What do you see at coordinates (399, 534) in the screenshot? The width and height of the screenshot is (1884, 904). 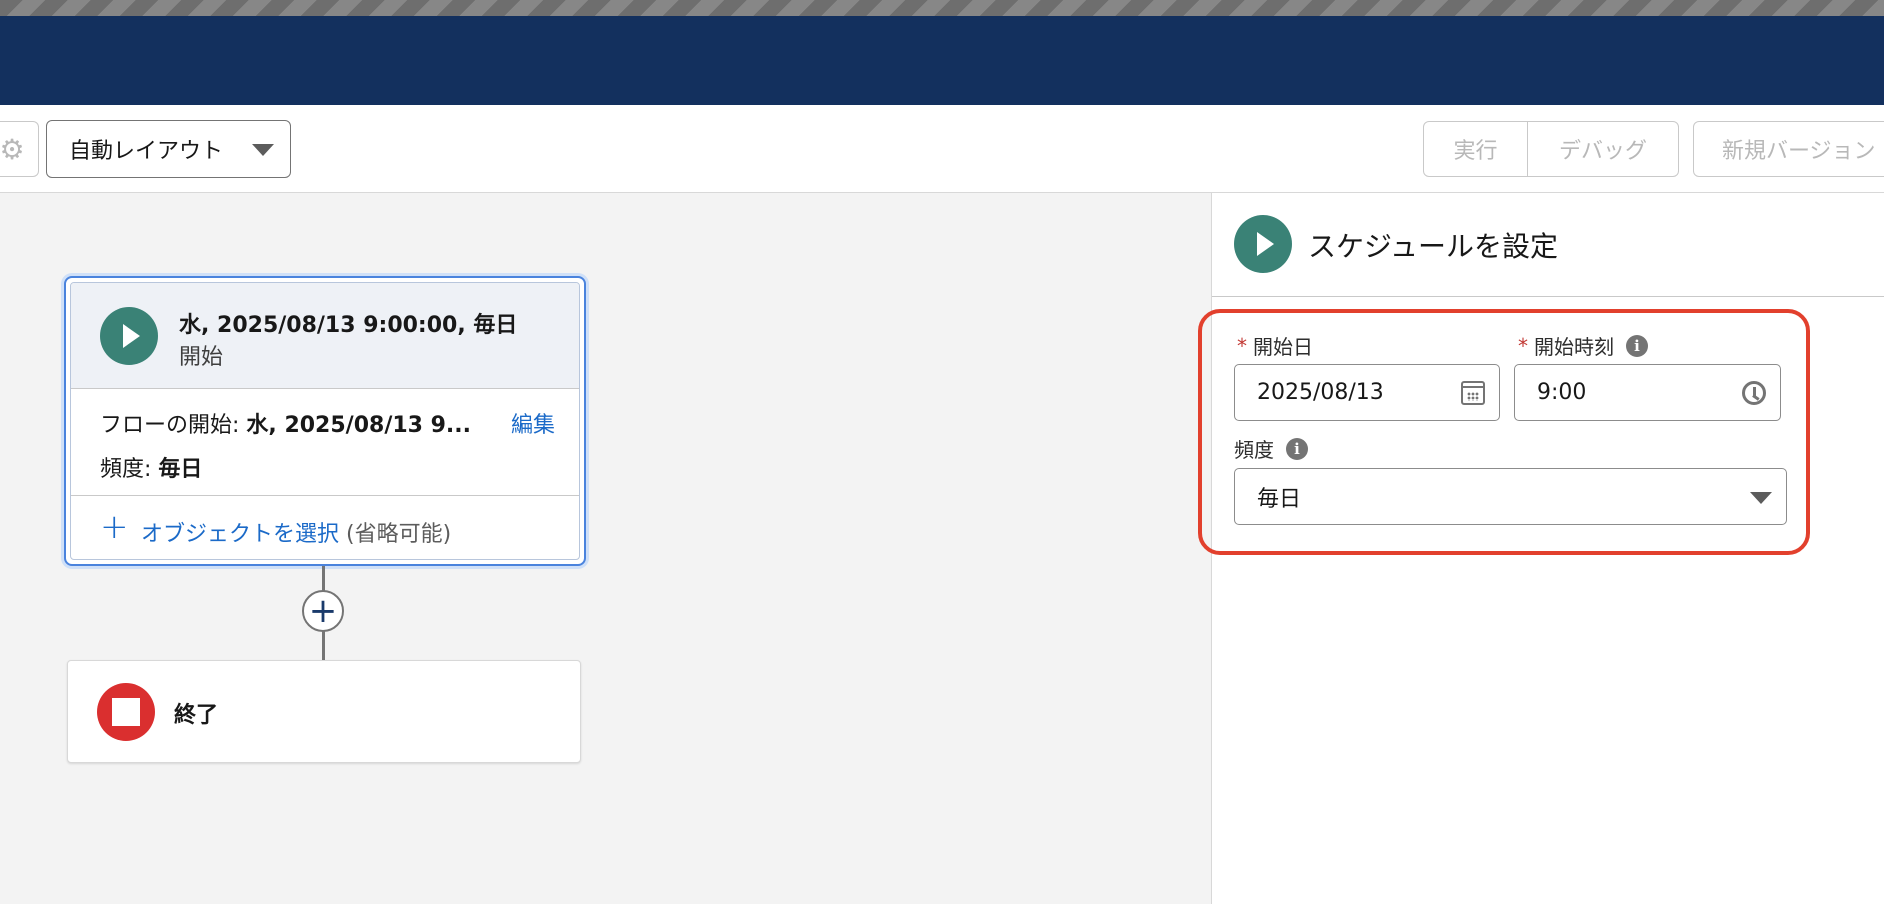 I see `optional-label: (省略可能)` at bounding box center [399, 534].